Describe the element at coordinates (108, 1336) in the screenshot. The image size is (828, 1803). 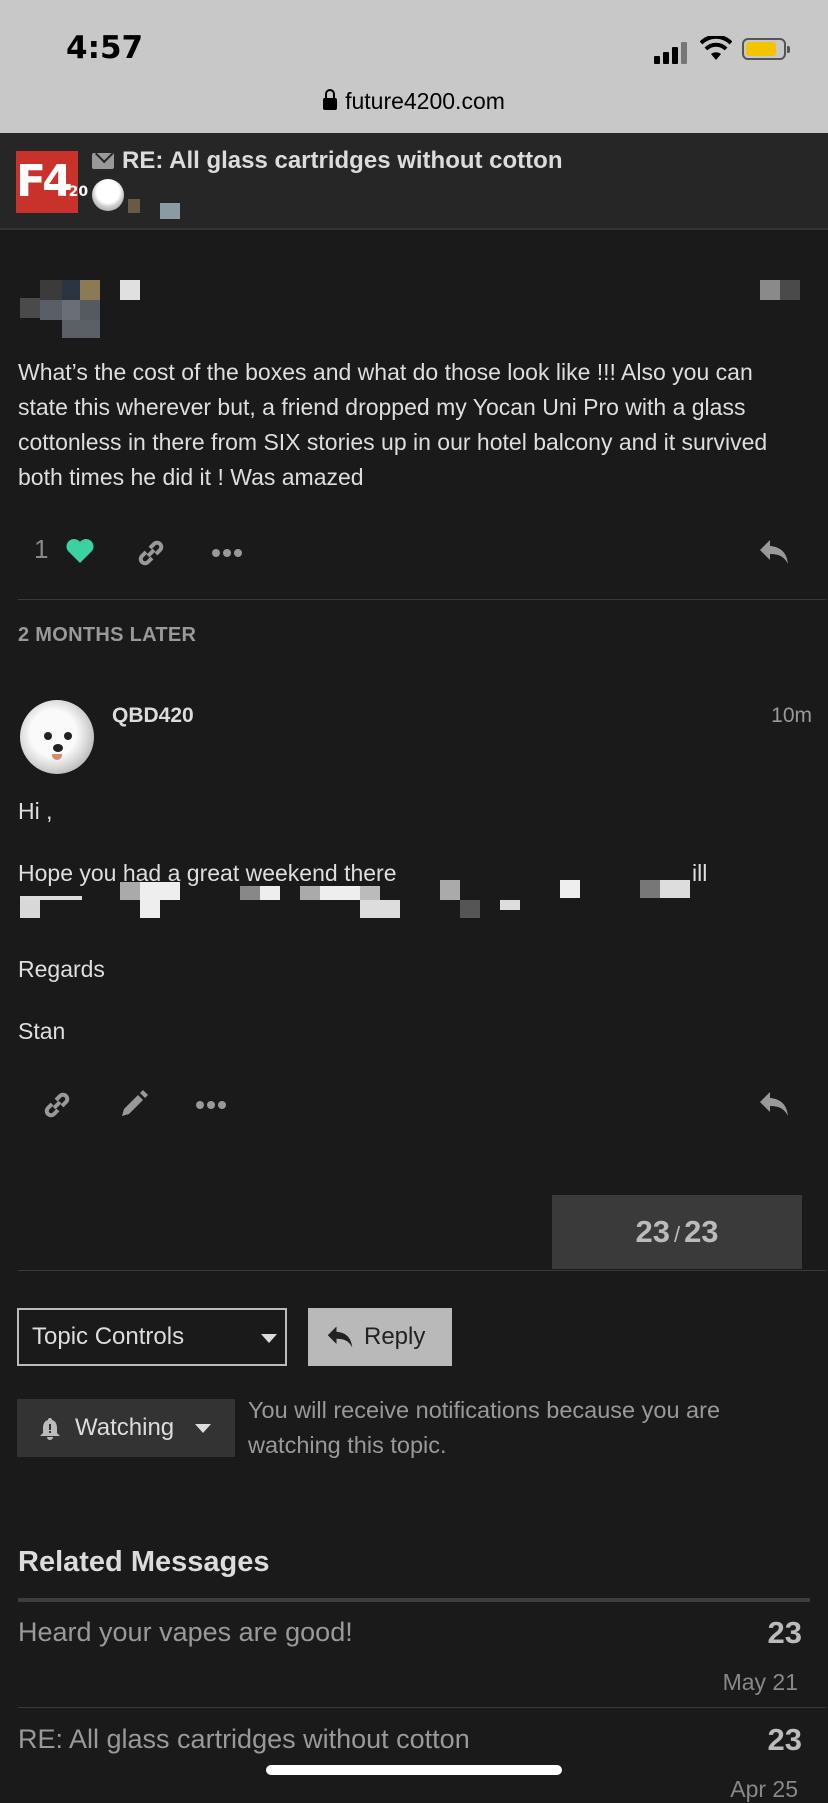
I see `topic-controls-label: Topic Controls` at that location.